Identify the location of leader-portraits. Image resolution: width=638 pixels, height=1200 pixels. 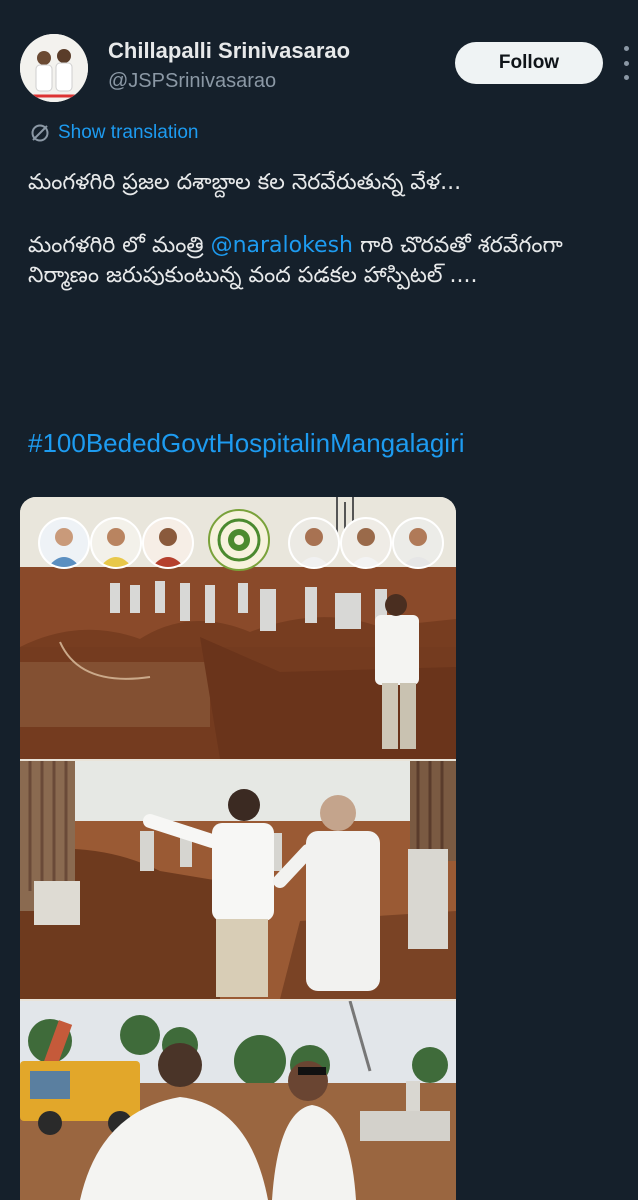
(238, 537).